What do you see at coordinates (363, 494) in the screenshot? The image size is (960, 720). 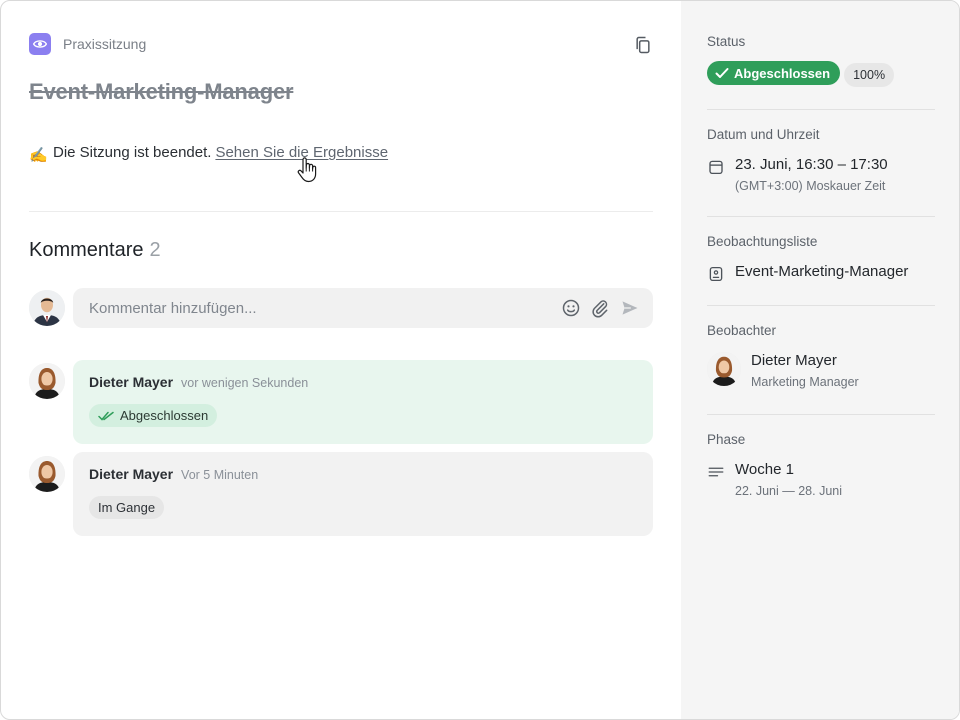 I see `comment-card: Dieter Mayer Vor 5 Minuten Im Gange` at bounding box center [363, 494].